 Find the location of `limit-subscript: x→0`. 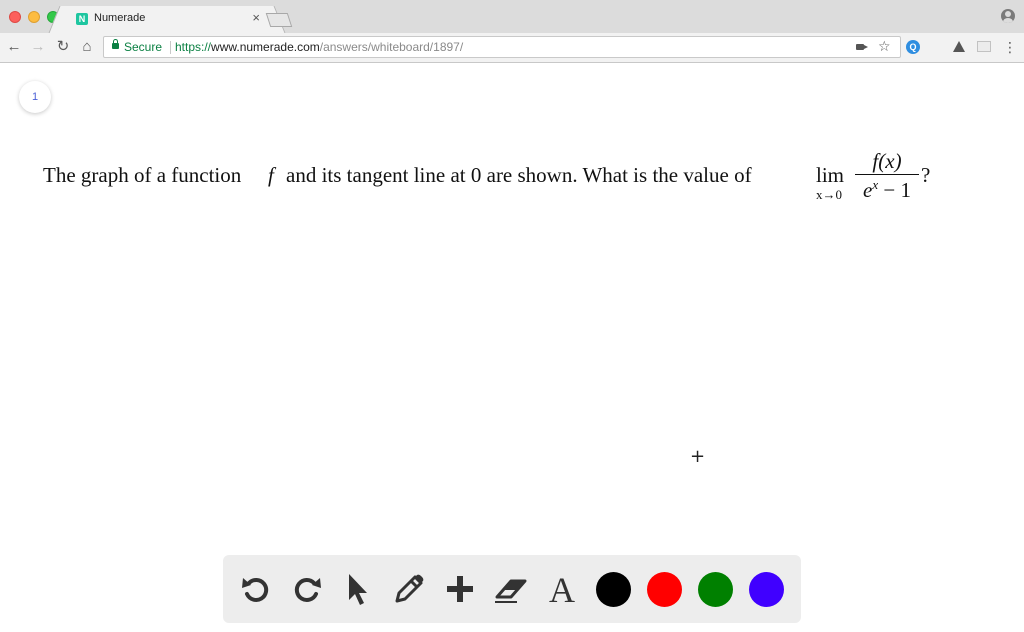

limit-subscript: x→0 is located at coordinates (829, 194).